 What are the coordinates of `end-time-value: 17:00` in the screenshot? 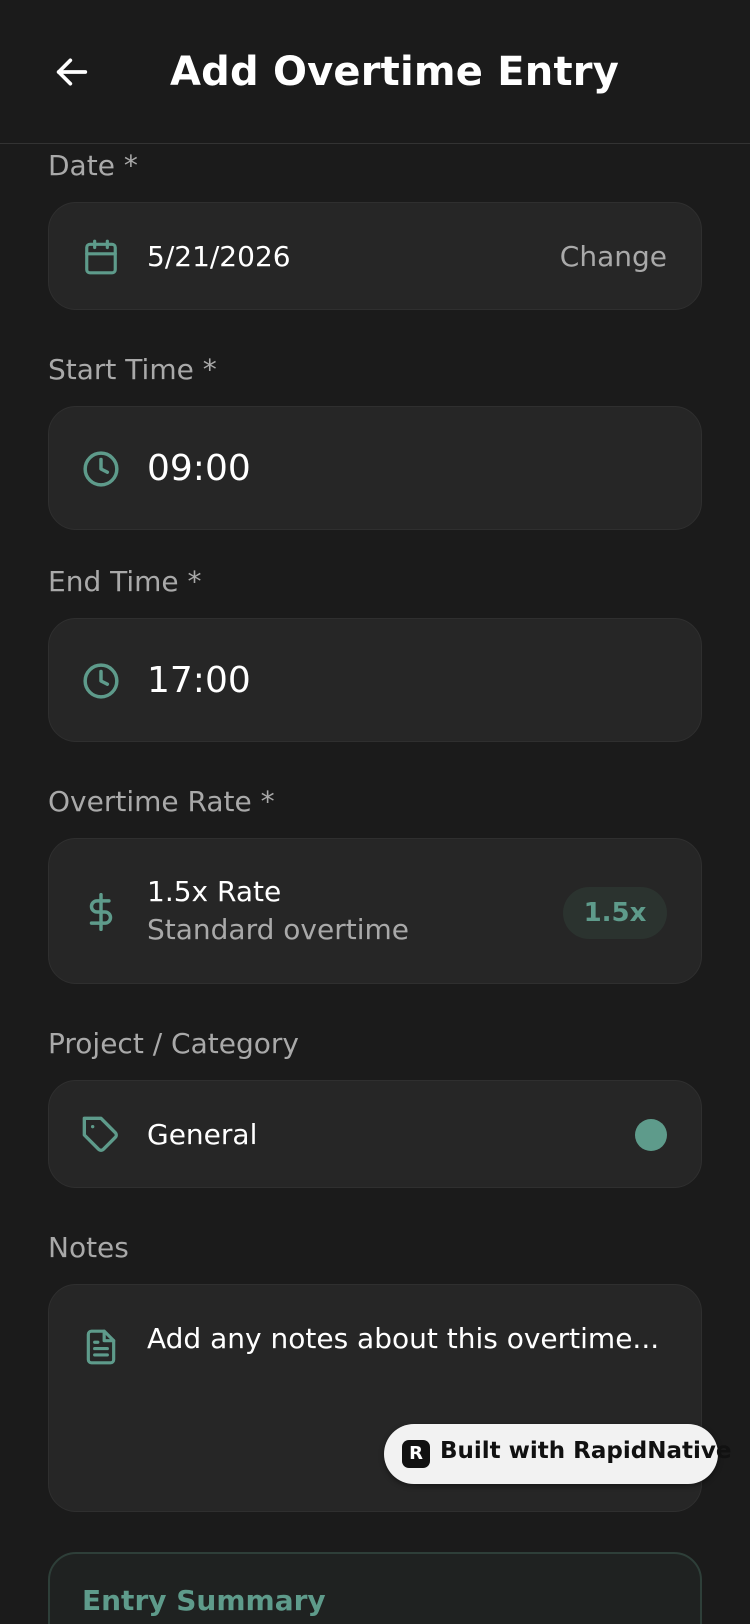 It's located at (199, 680).